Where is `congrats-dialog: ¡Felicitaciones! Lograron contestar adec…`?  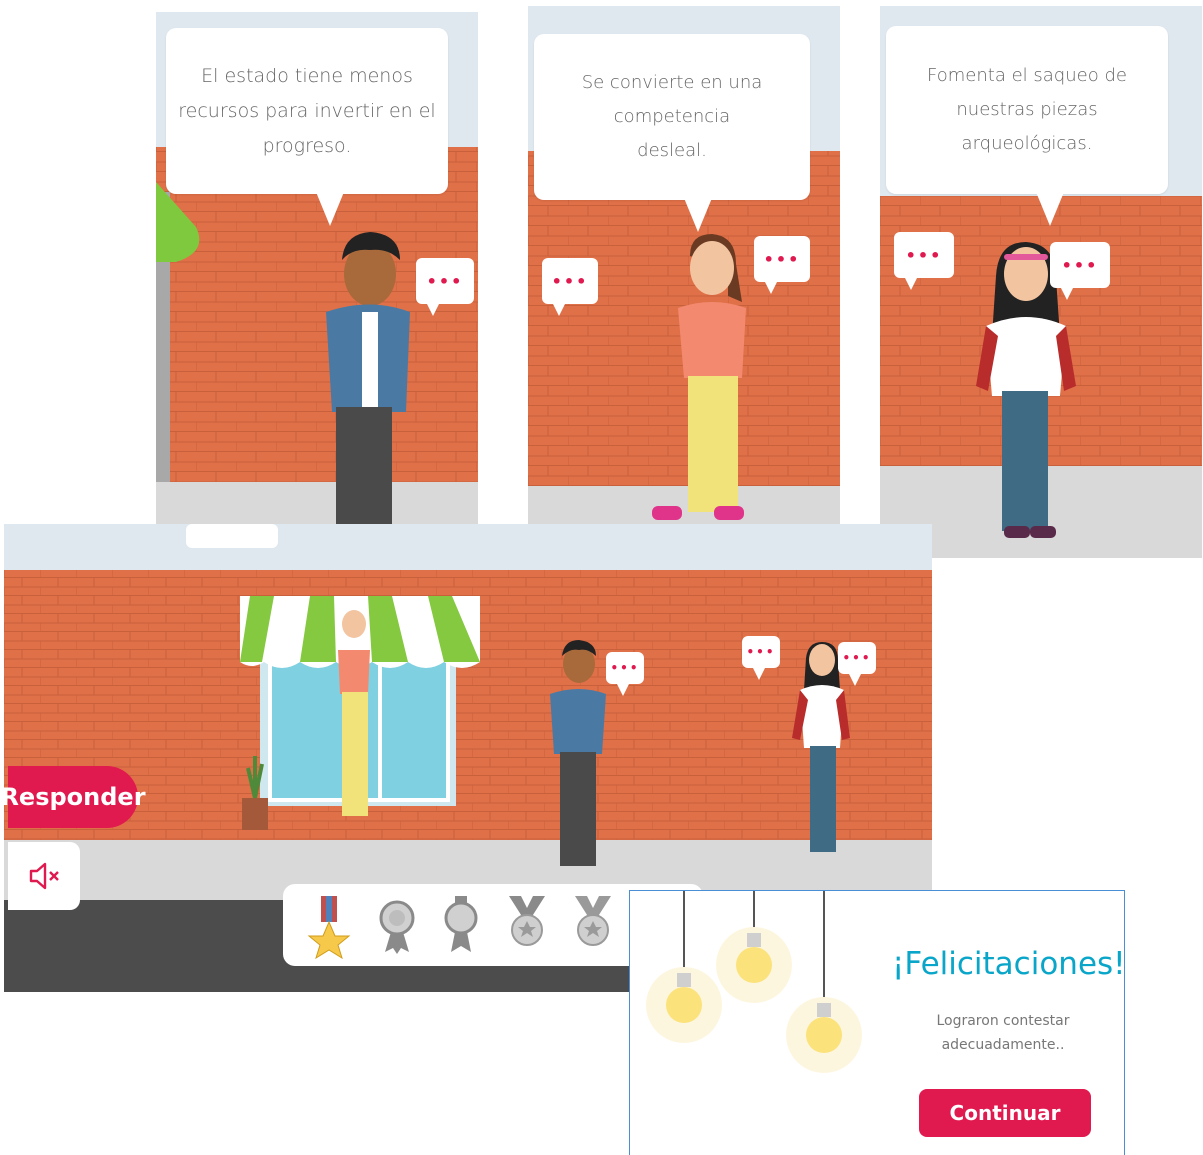
congrats-dialog: ¡Felicitaciones! Lograron contestar adec… is located at coordinates (877, 1022).